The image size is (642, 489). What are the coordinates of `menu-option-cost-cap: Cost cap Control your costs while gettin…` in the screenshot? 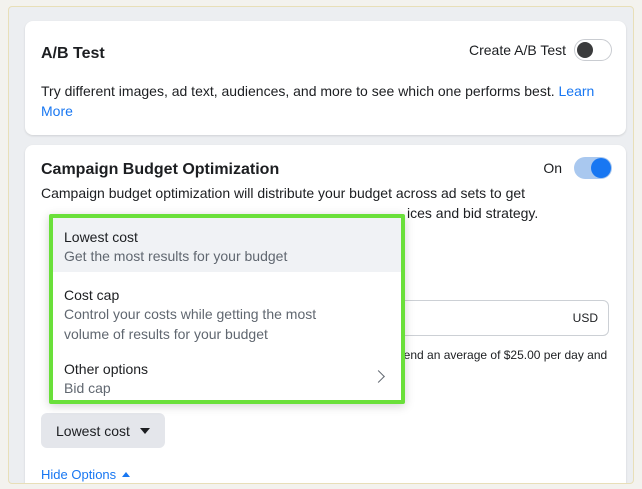 It's located at (227, 310).